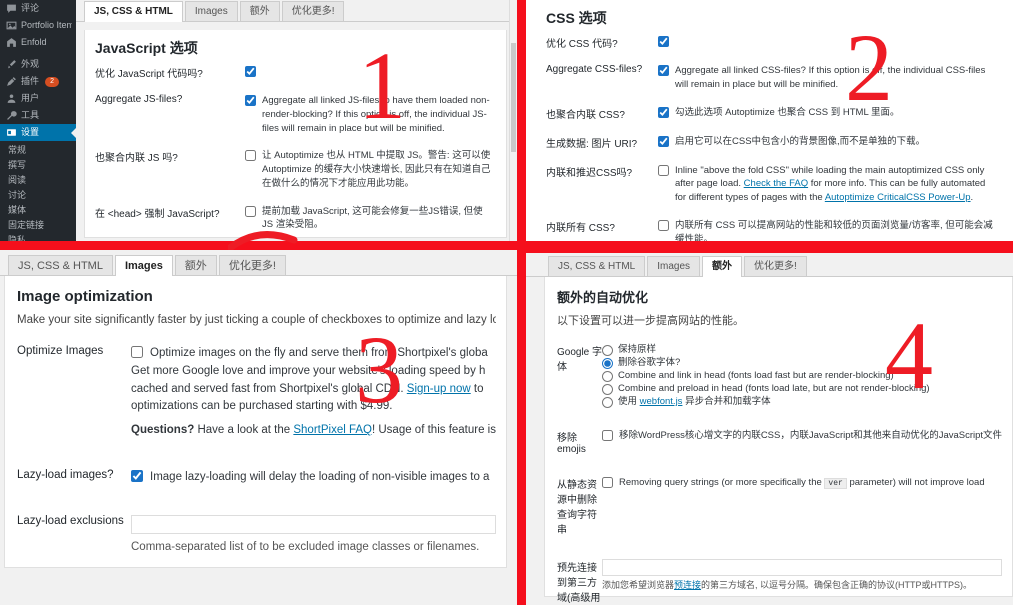 This screenshot has width=1013, height=605. What do you see at coordinates (513, 120) in the screenshot?
I see `panel1-scrollbar` at bounding box center [513, 120].